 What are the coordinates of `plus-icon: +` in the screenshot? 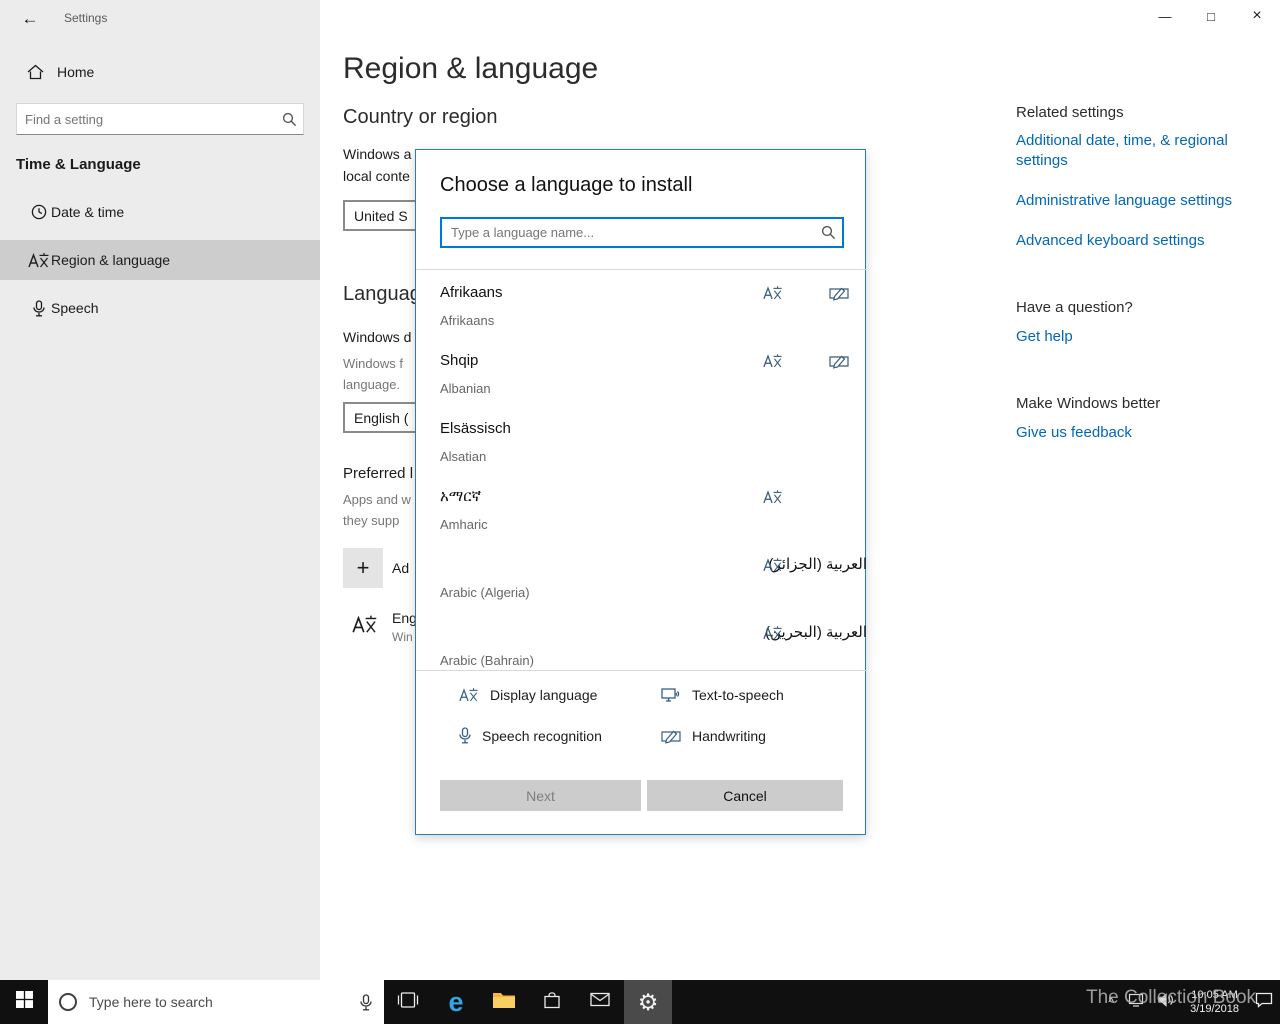 It's located at (363, 568).